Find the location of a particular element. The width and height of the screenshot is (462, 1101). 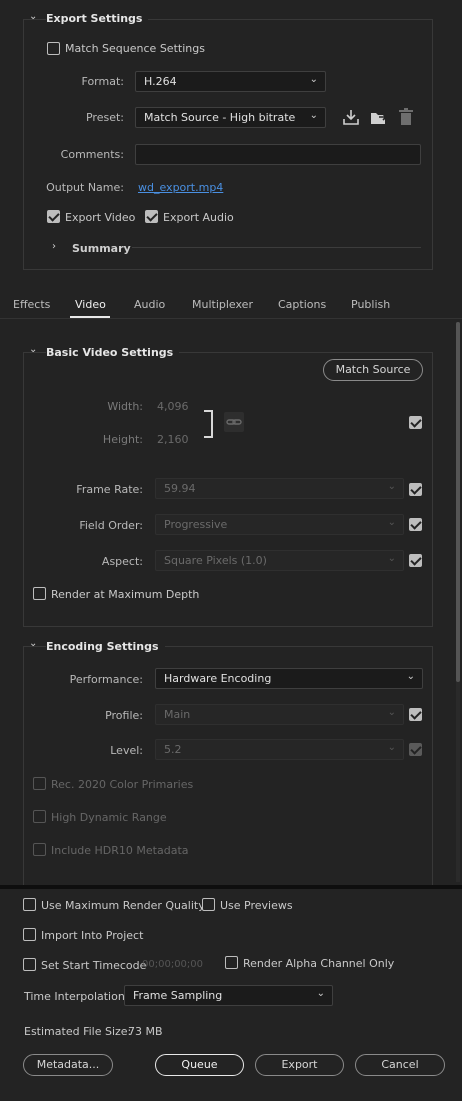

summary-label: Summary is located at coordinates (101, 248).